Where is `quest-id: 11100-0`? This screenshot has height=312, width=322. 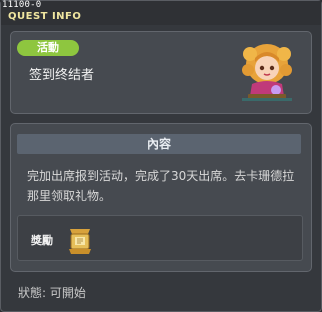 quest-id: 11100-0 is located at coordinates (22, 5).